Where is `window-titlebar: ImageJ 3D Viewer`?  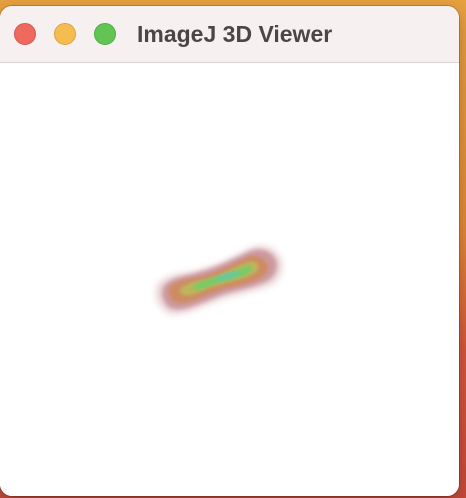
window-titlebar: ImageJ 3D Viewer is located at coordinates (229, 34).